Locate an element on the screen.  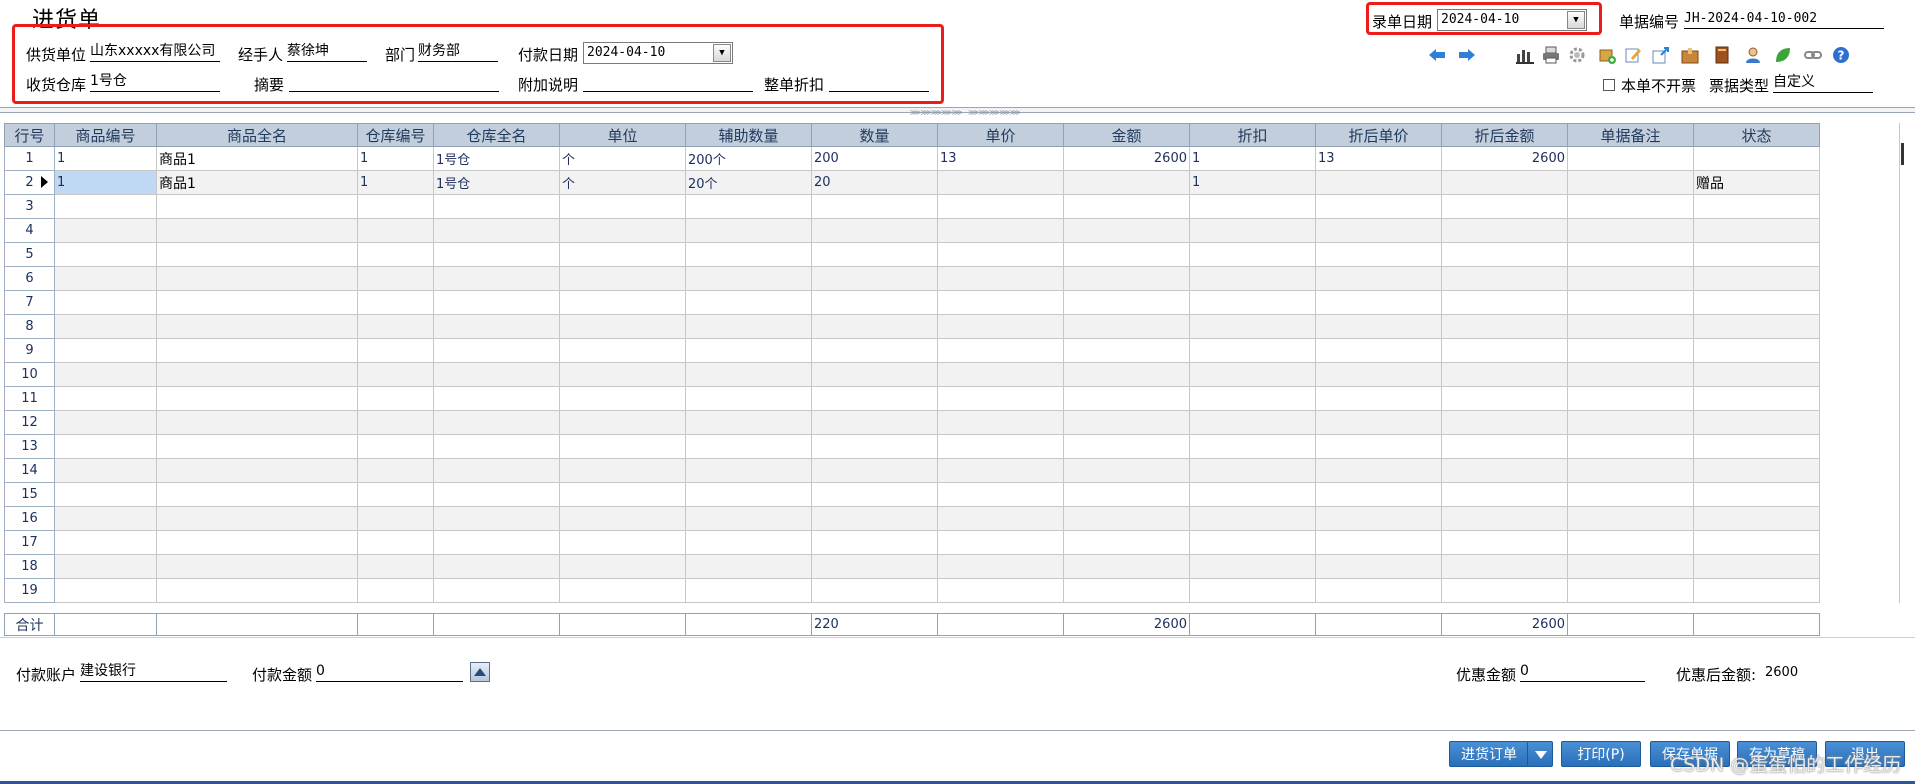
warehouse-field: 1号仓 is located at coordinates (155, 82).